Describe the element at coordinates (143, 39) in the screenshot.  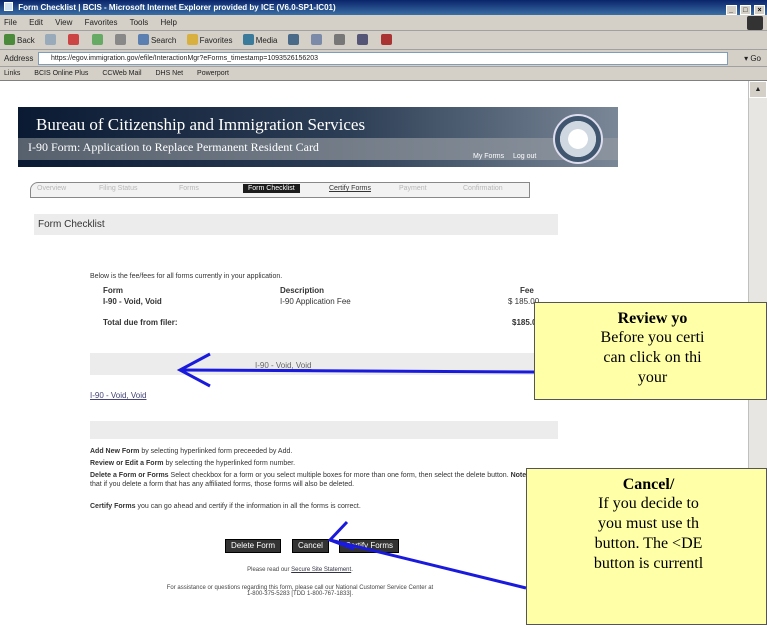
I see `search-icon` at that location.